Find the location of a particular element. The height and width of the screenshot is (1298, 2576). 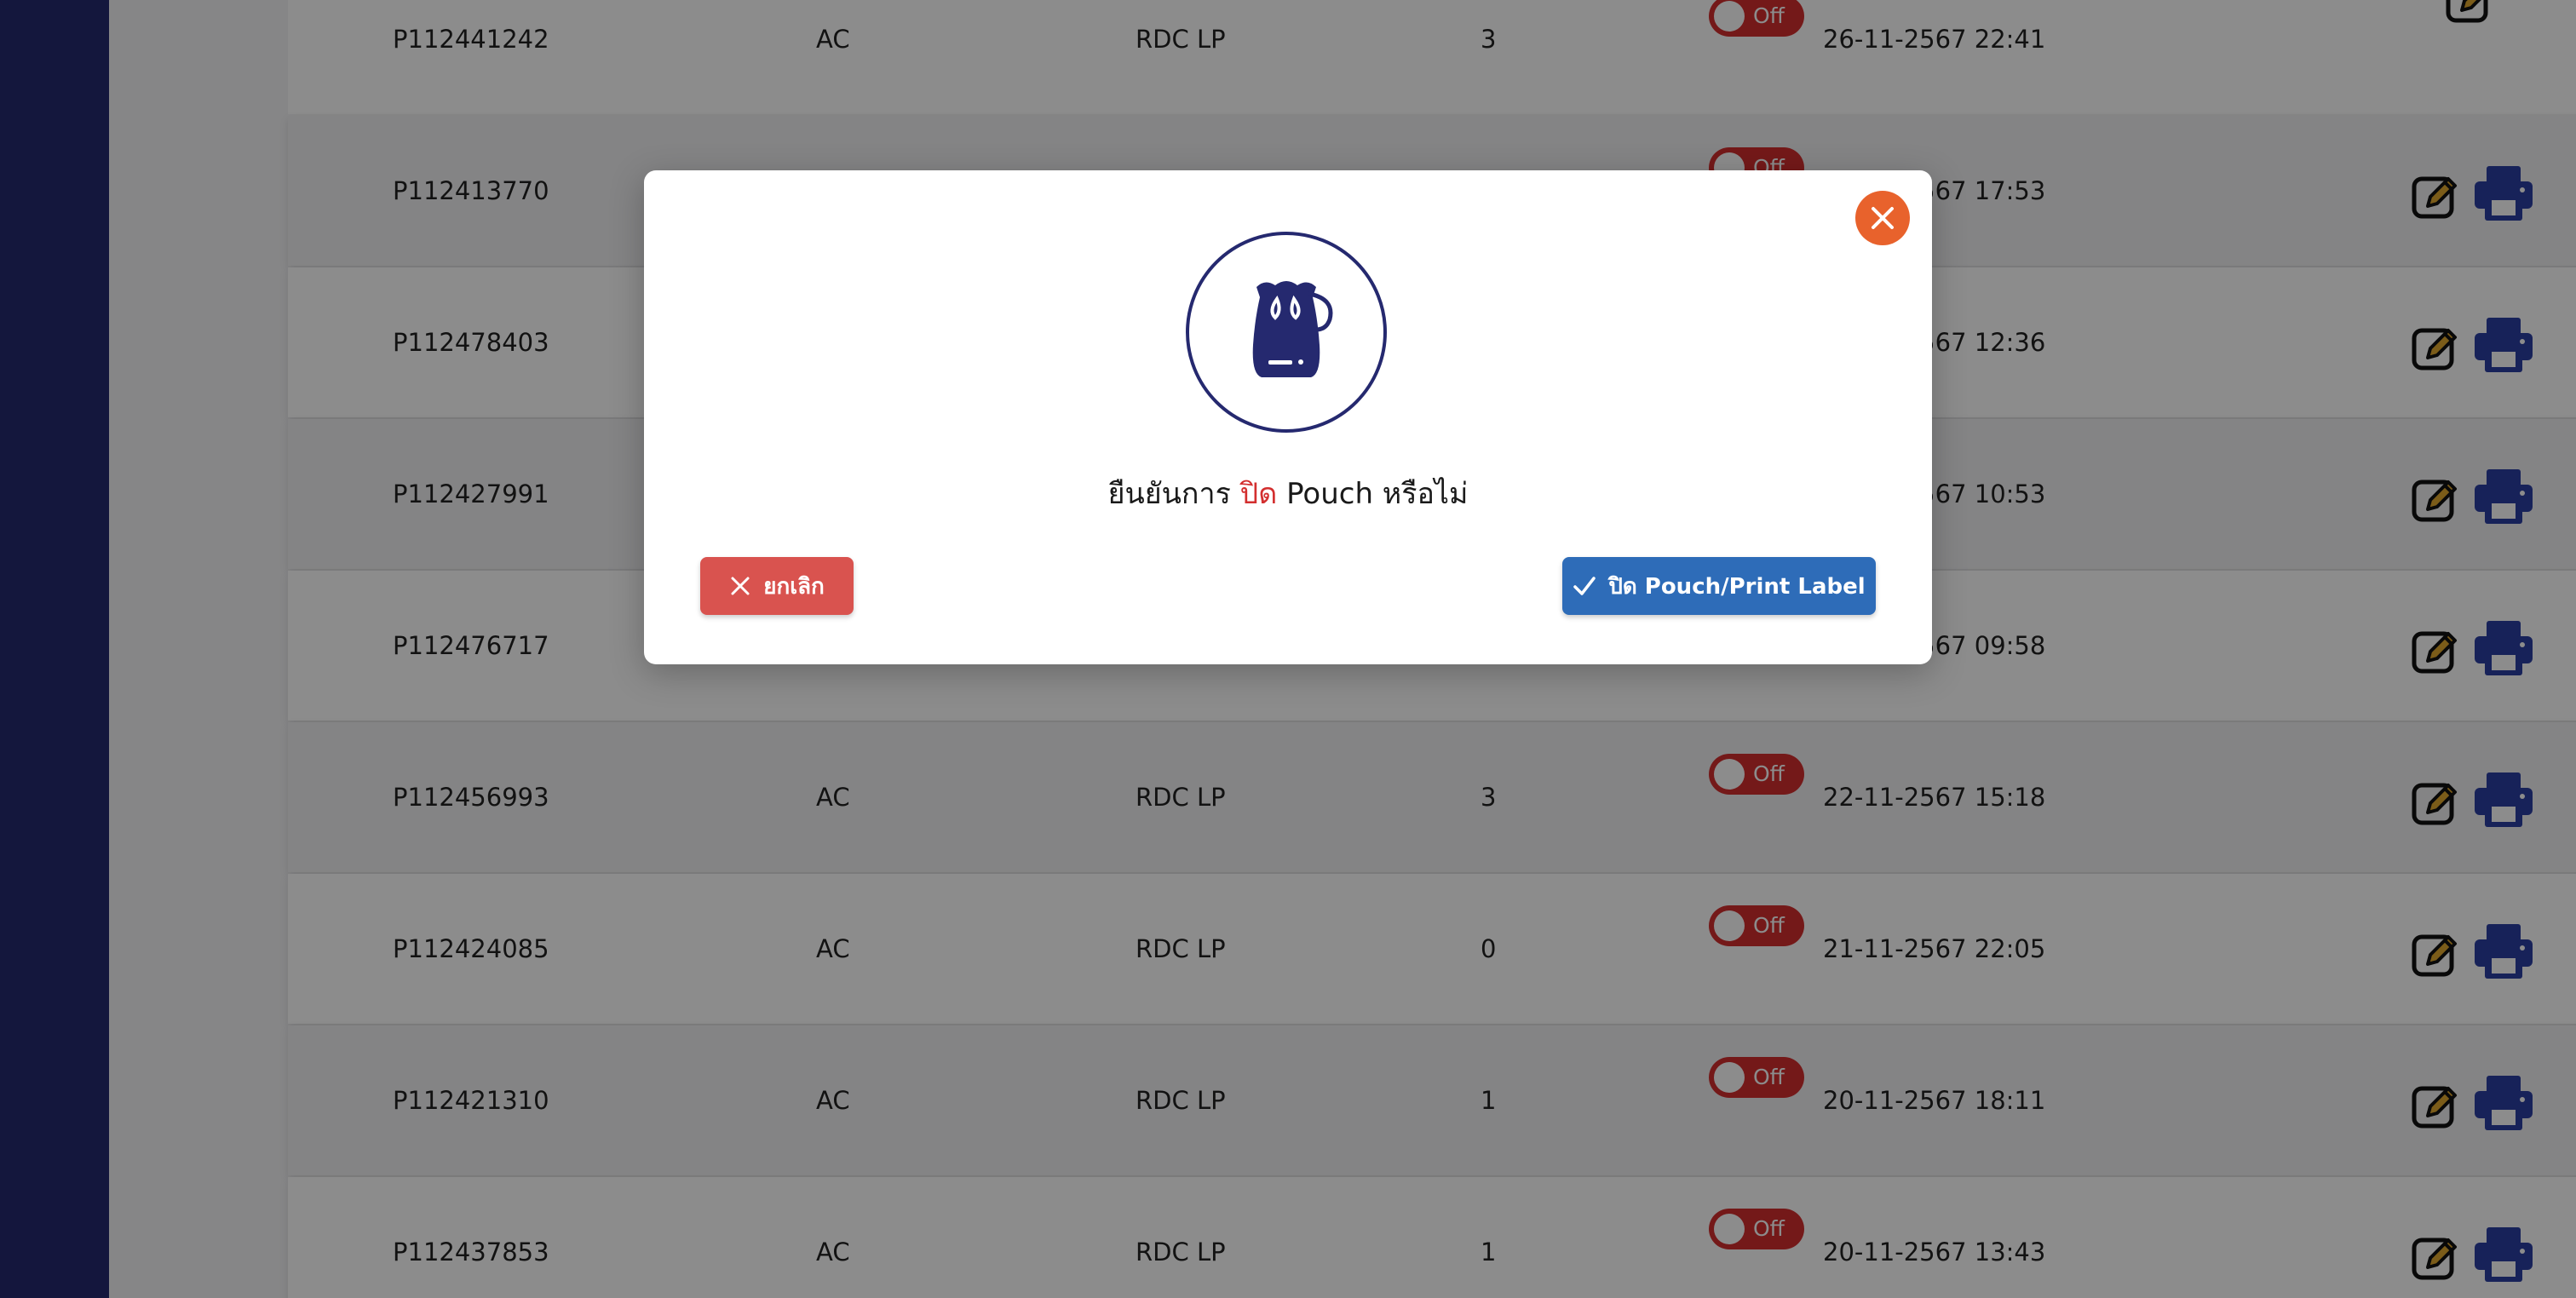

title-text-after: Pouch หรือไม่ is located at coordinates (1373, 494).